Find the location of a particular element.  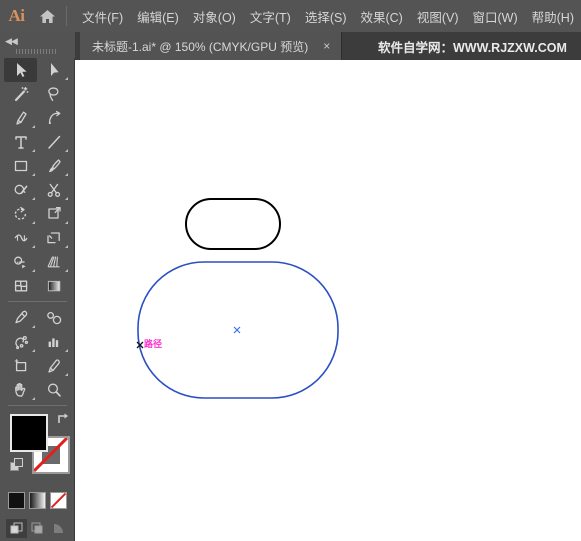

shape-builder-tool-icon is located at coordinates (19, 262).